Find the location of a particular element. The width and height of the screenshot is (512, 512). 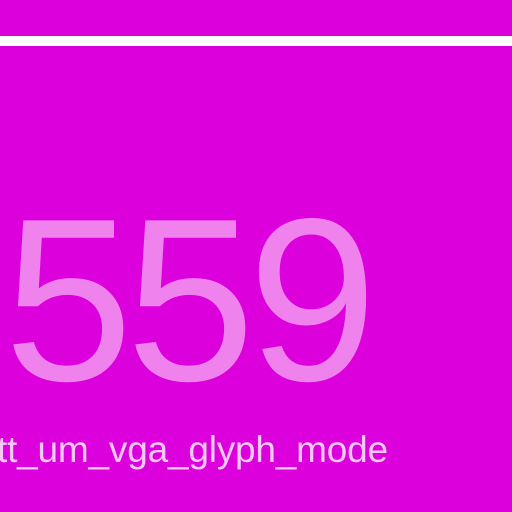

top-divider is located at coordinates (256, 41).